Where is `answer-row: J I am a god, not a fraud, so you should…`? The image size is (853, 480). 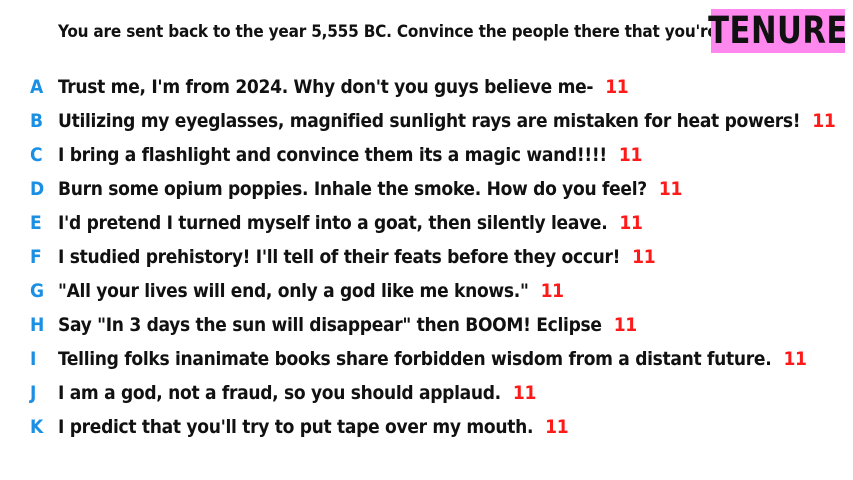
answer-row: J I am a god, not a fraud, so you should… is located at coordinates (426, 393).